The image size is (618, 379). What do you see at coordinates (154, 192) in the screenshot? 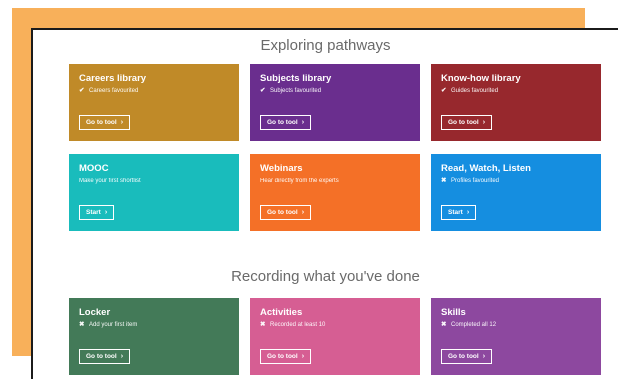
I see `card-mooc: MOOC Make your first shortlist Start ›` at bounding box center [154, 192].